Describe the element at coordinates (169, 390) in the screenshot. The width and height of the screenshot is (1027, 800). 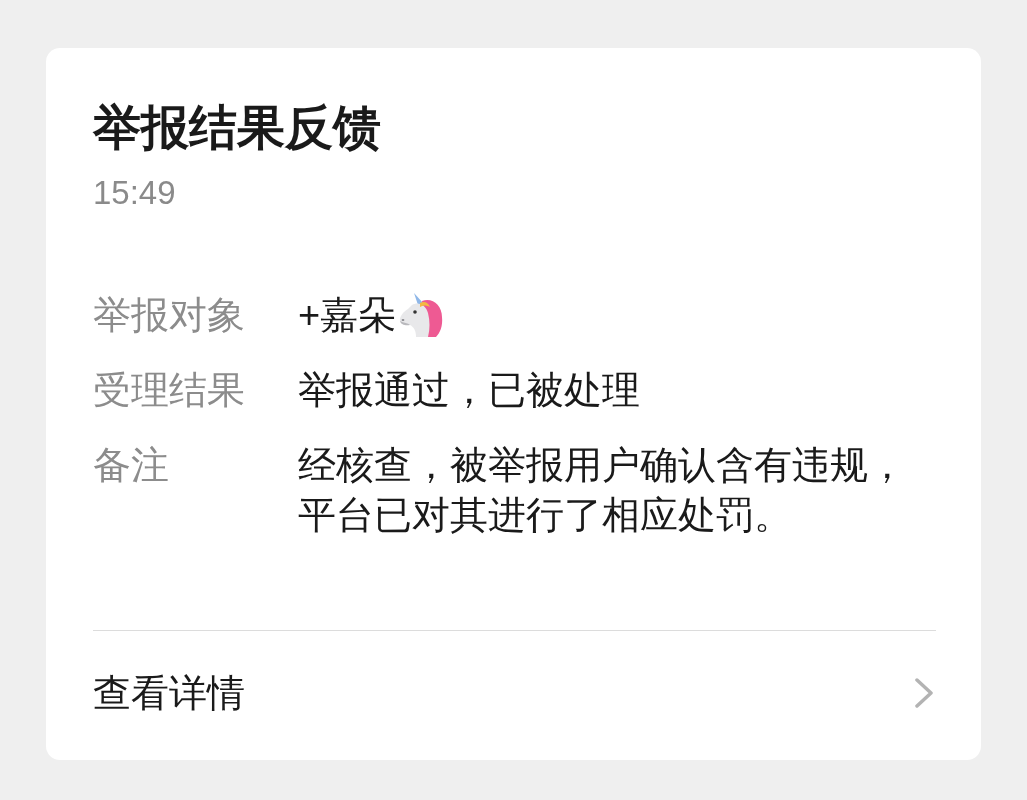
I see `field-label: 受理结果` at that location.